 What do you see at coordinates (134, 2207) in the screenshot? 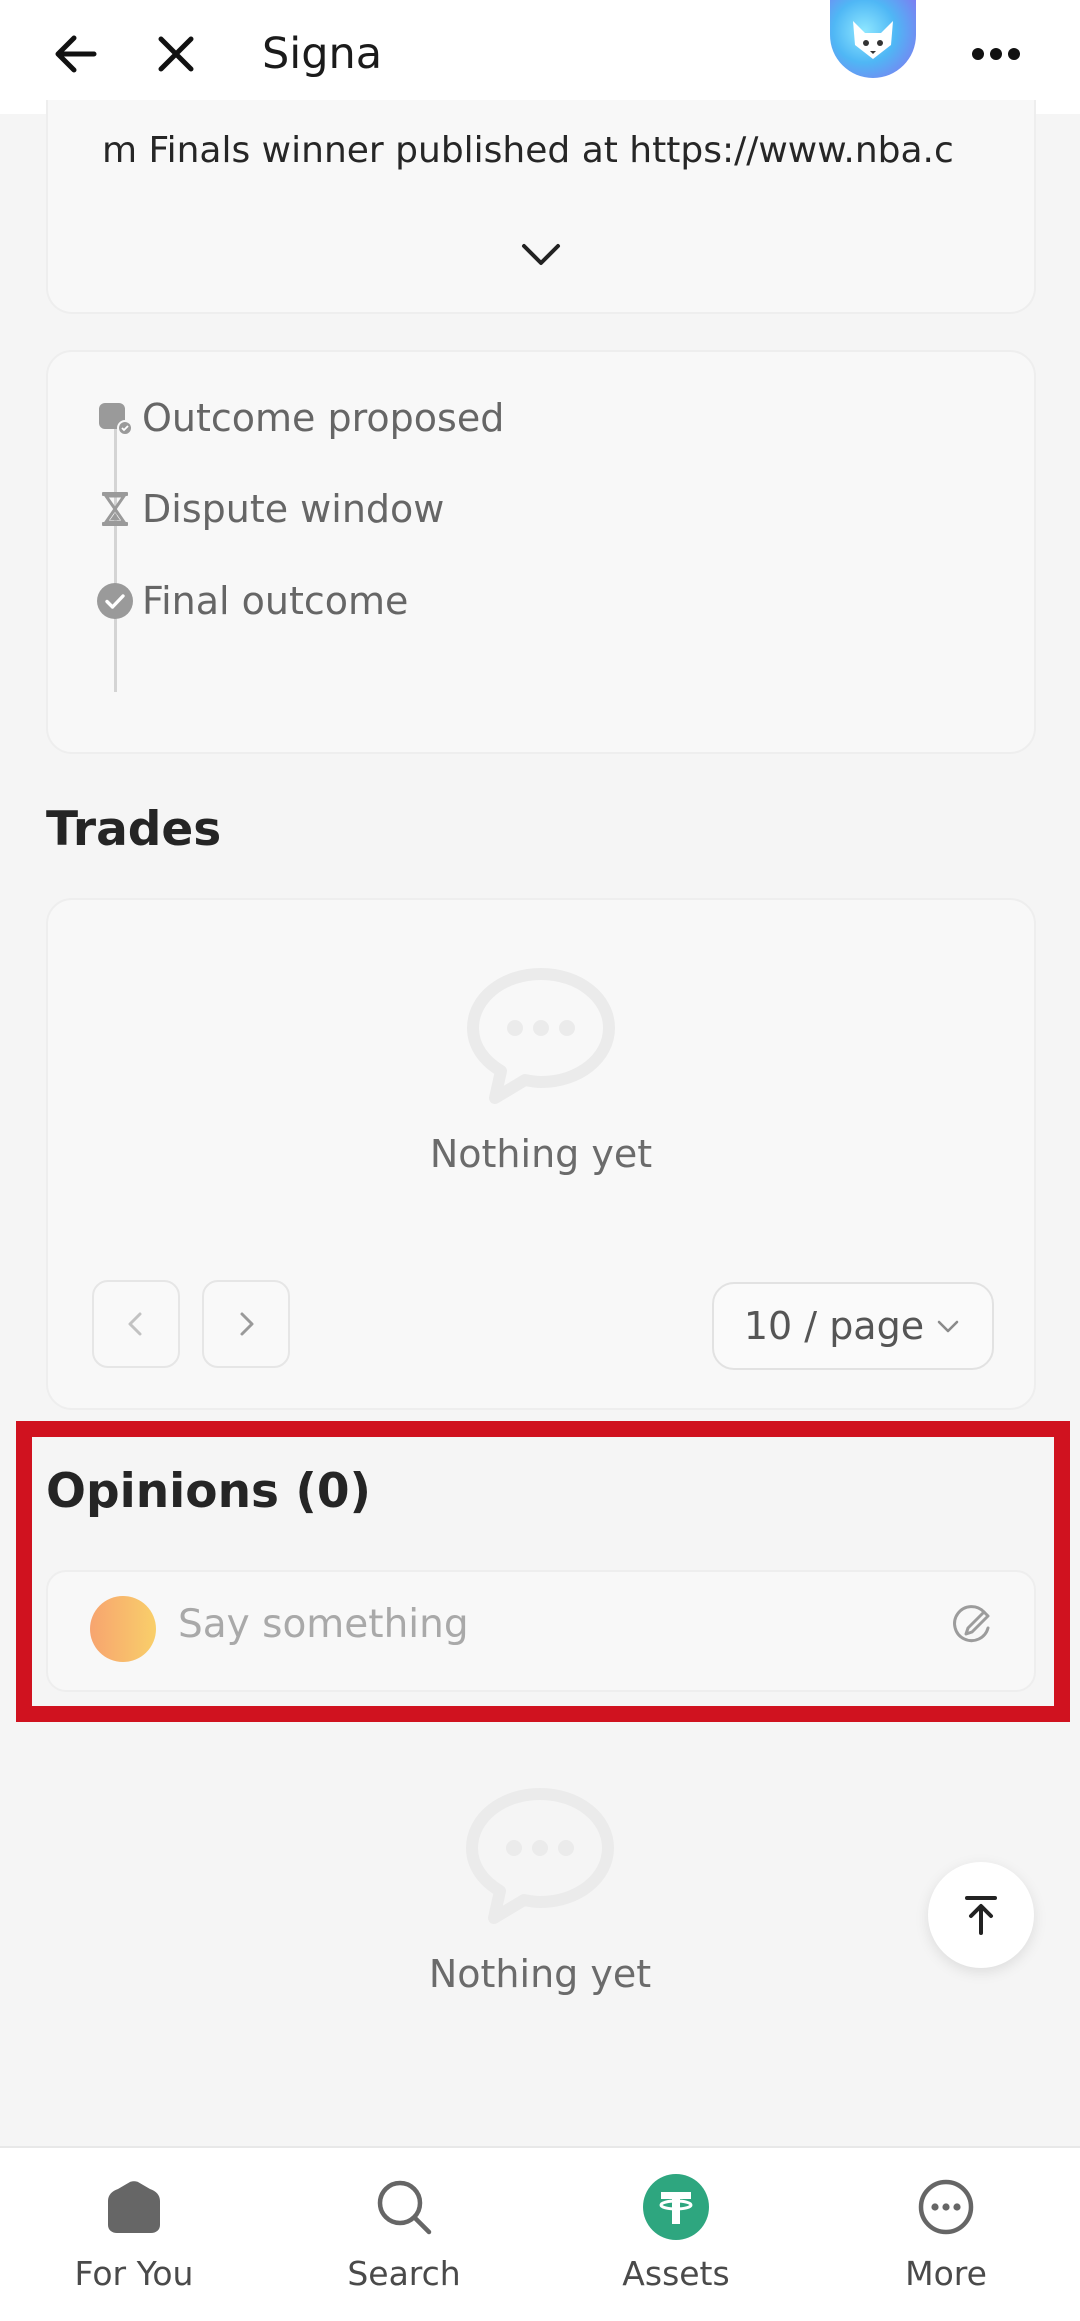
I see `home-icon` at bounding box center [134, 2207].